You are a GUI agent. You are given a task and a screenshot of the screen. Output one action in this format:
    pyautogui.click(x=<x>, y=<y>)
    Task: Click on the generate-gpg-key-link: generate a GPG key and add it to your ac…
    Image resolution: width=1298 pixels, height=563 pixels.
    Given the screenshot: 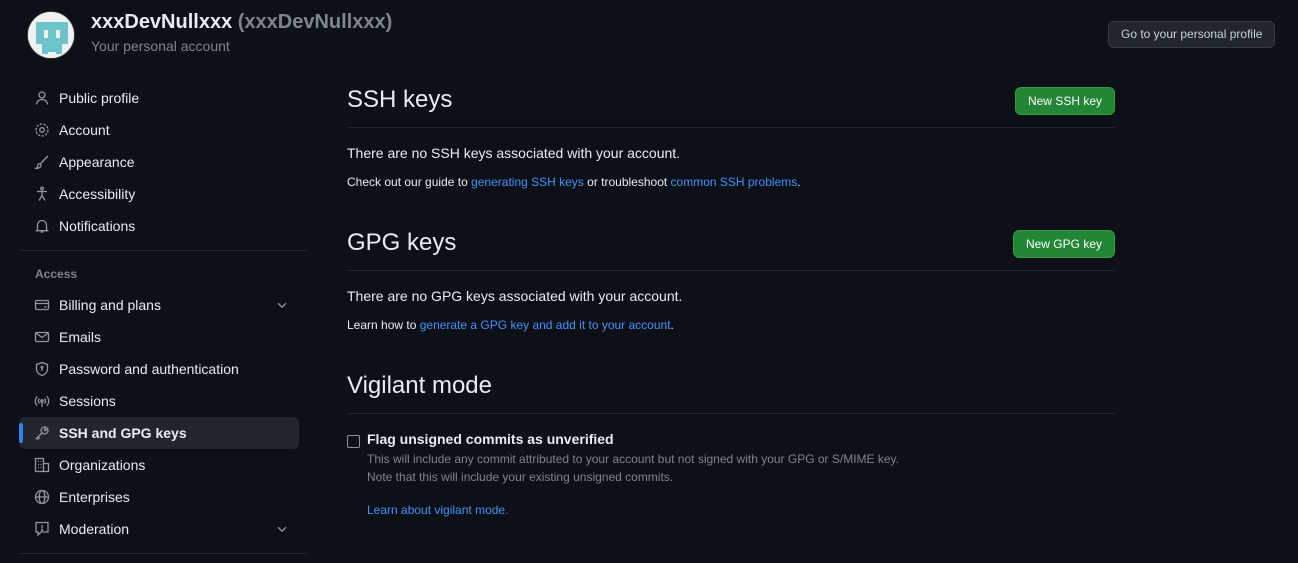 What is the action you would take?
    pyautogui.click(x=545, y=325)
    